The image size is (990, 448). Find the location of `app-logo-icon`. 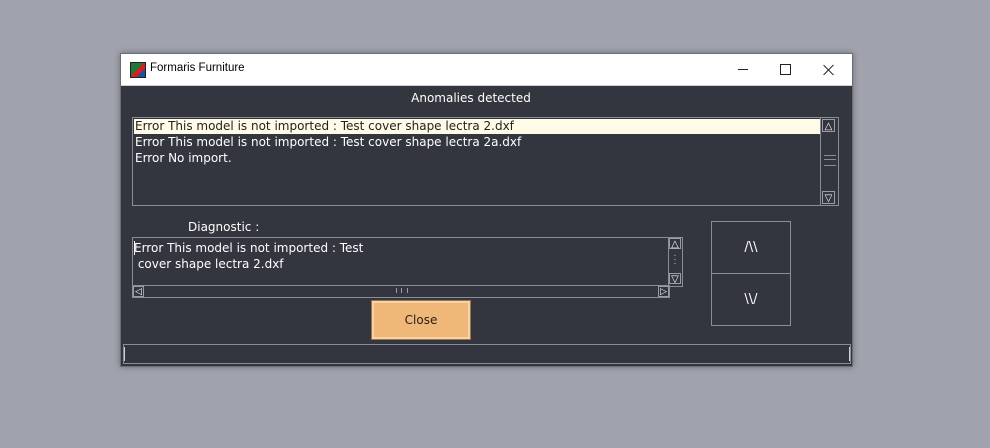

app-logo-icon is located at coordinates (138, 70).